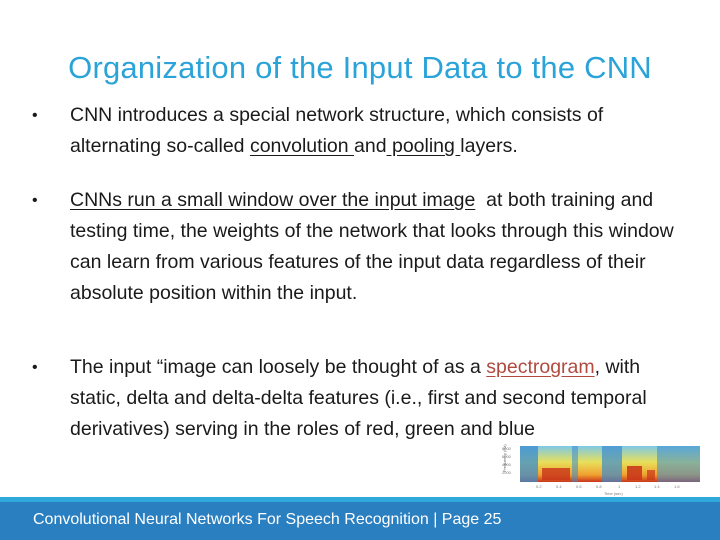 The height and width of the screenshot is (540, 720). I want to click on spectro-silence, so click(529, 464).